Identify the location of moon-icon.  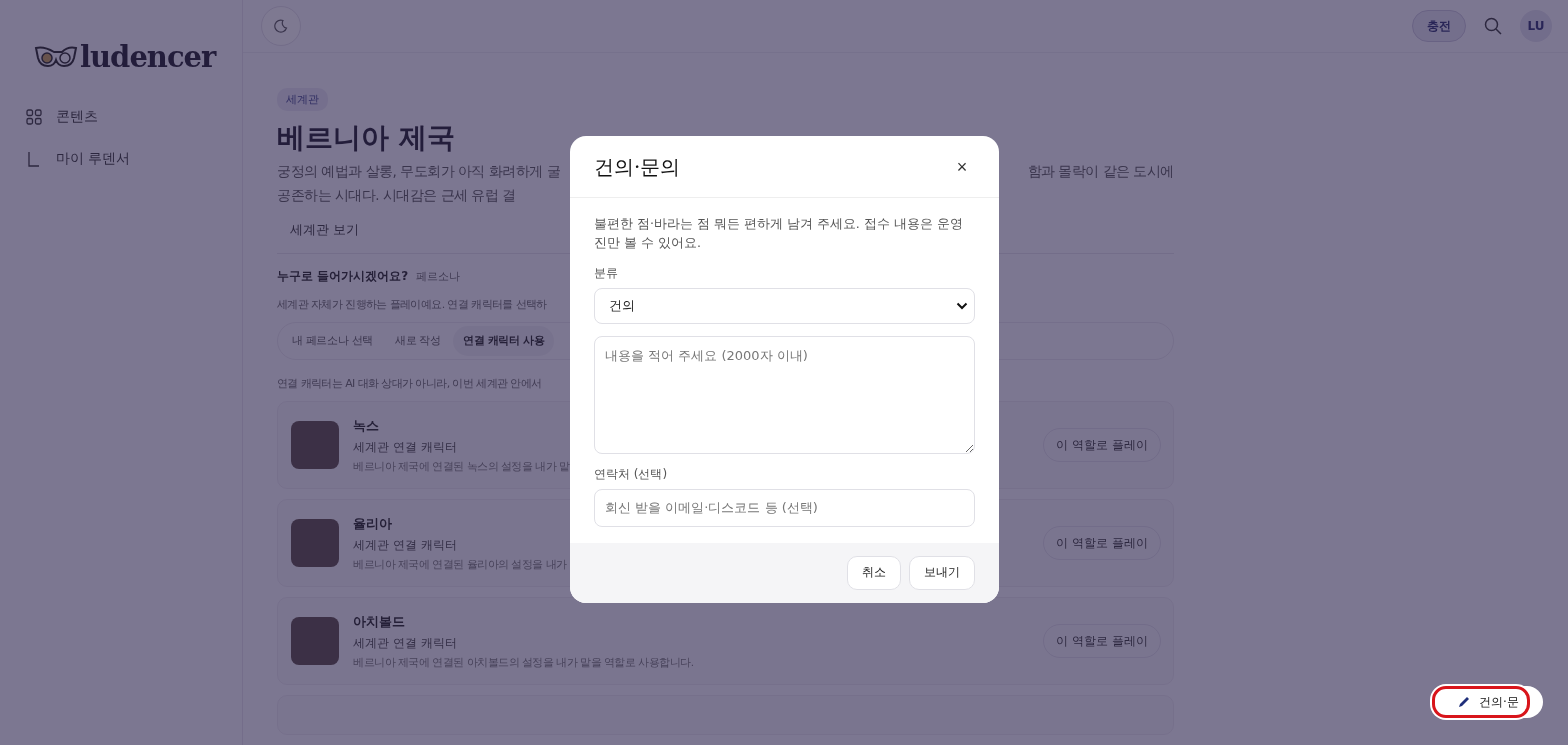
(281, 26).